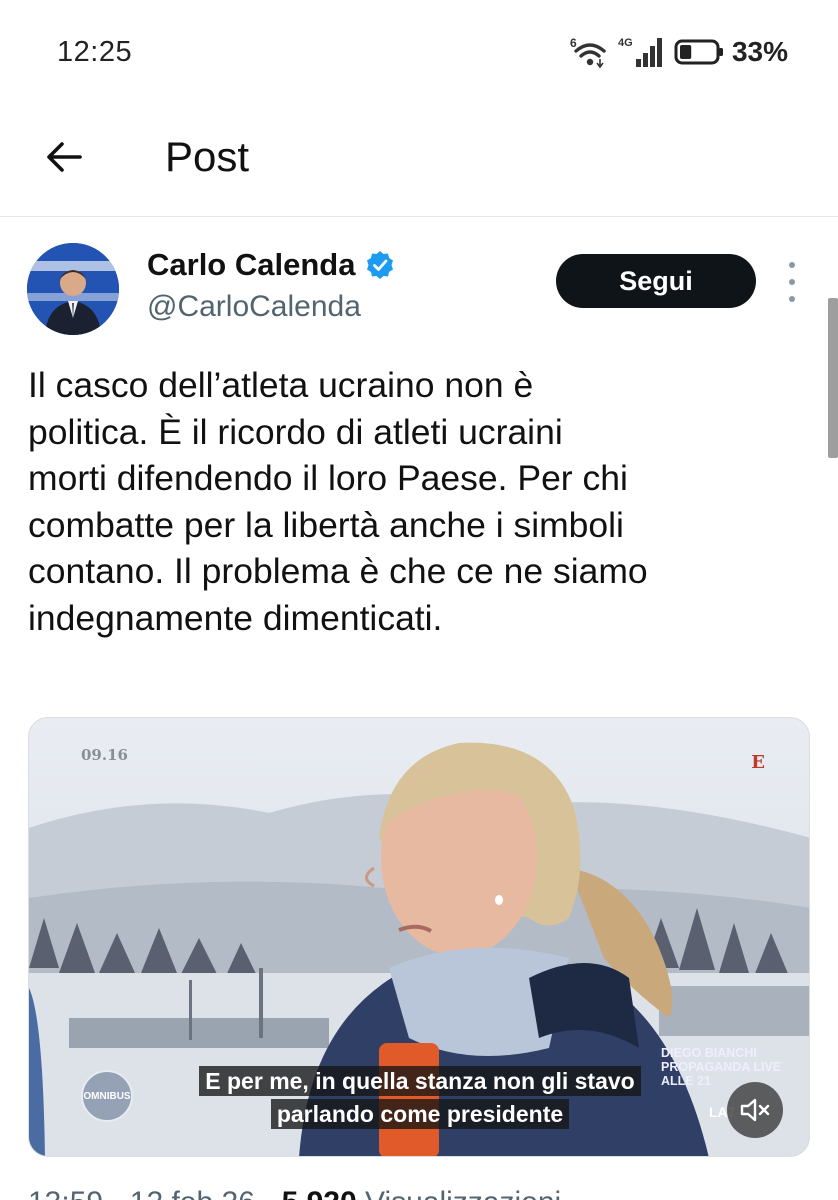 This screenshot has height=1200, width=838. I want to click on post-text-line: indegnamente dimenticati., so click(235, 617).